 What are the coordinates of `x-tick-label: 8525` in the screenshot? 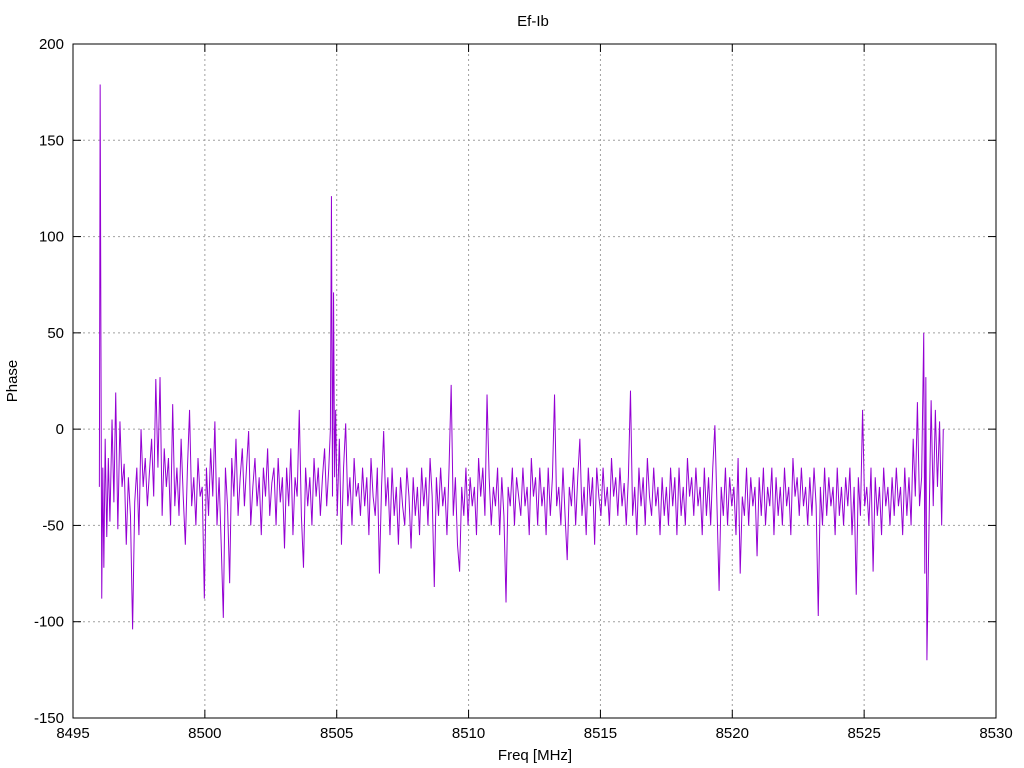 It's located at (863, 733).